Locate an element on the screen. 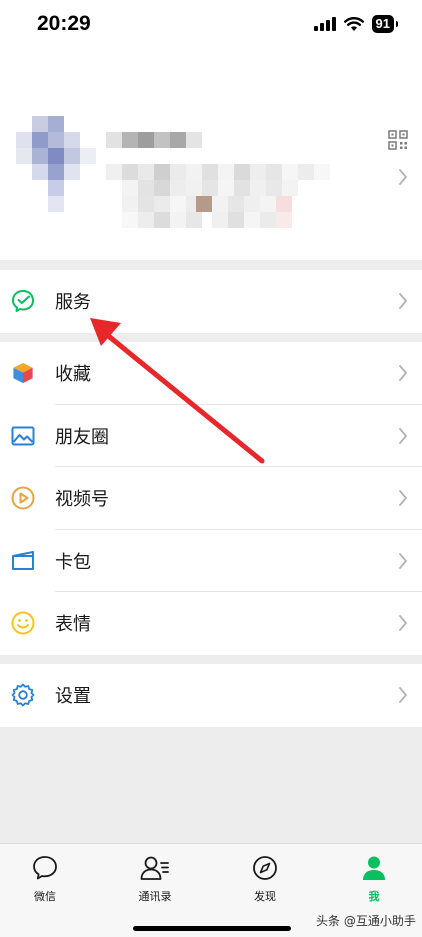 Image resolution: width=422 pixels, height=937 pixels. menu-group-settings: 设置 is located at coordinates (211, 695).